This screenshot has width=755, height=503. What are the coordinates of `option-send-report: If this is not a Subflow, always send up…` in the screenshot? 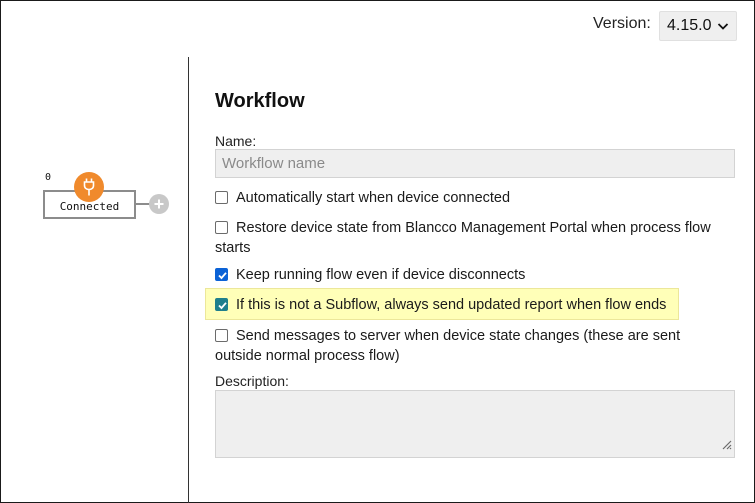 It's located at (472, 305).